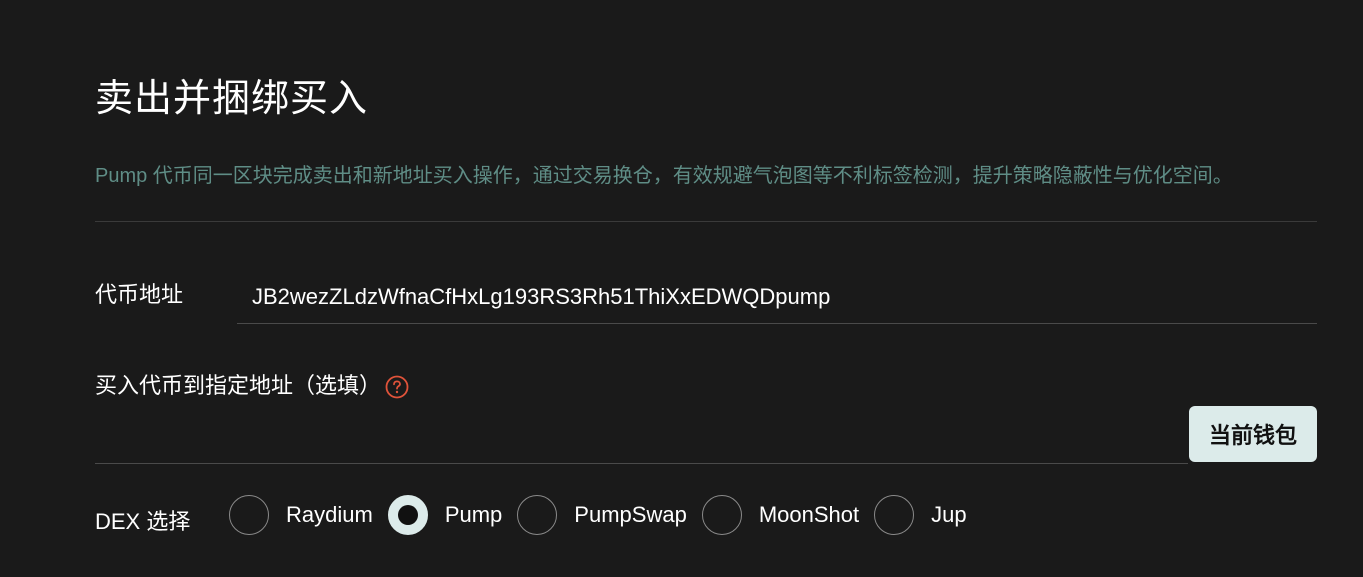 This screenshot has height=577, width=1363. Describe the element at coordinates (630, 514) in the screenshot. I see `dex-option-label: PumpSwap` at that location.